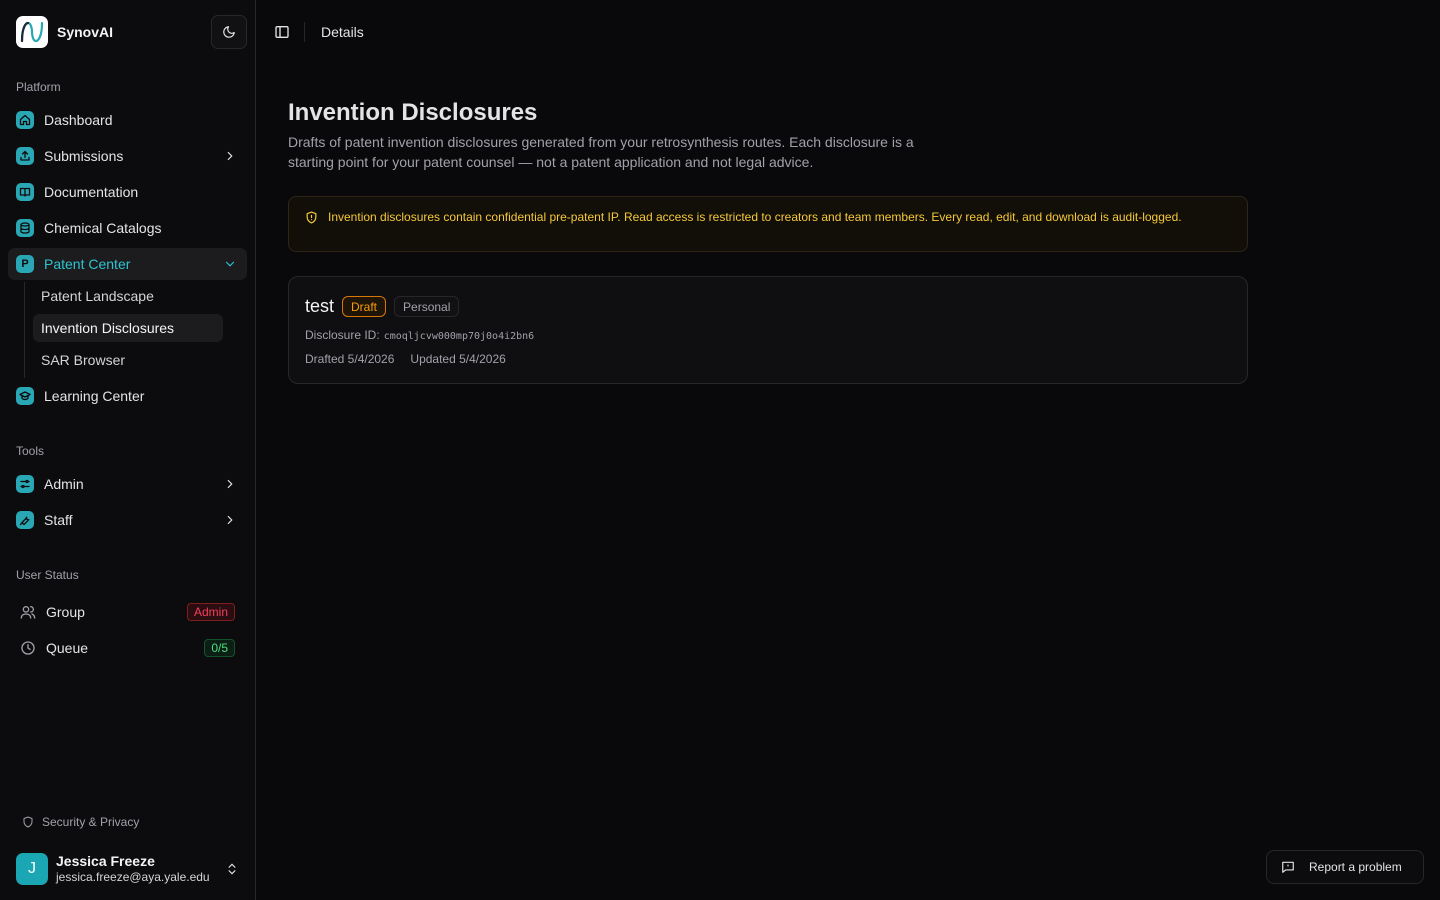 This screenshot has height=900, width=1440. Describe the element at coordinates (210, 612) in the screenshot. I see `role-badge: Admin` at that location.